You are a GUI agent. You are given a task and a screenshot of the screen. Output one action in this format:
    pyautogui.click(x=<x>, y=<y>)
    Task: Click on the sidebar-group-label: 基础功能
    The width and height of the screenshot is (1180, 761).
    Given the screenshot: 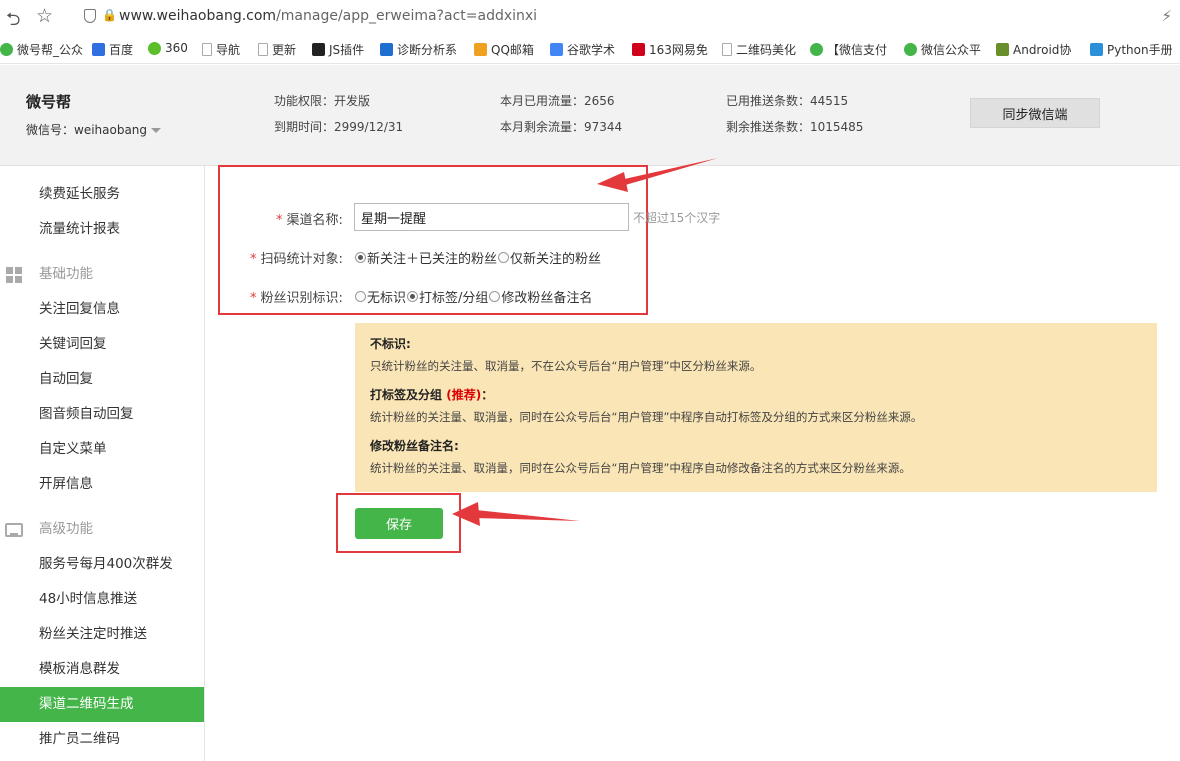 What is the action you would take?
    pyautogui.click(x=66, y=274)
    